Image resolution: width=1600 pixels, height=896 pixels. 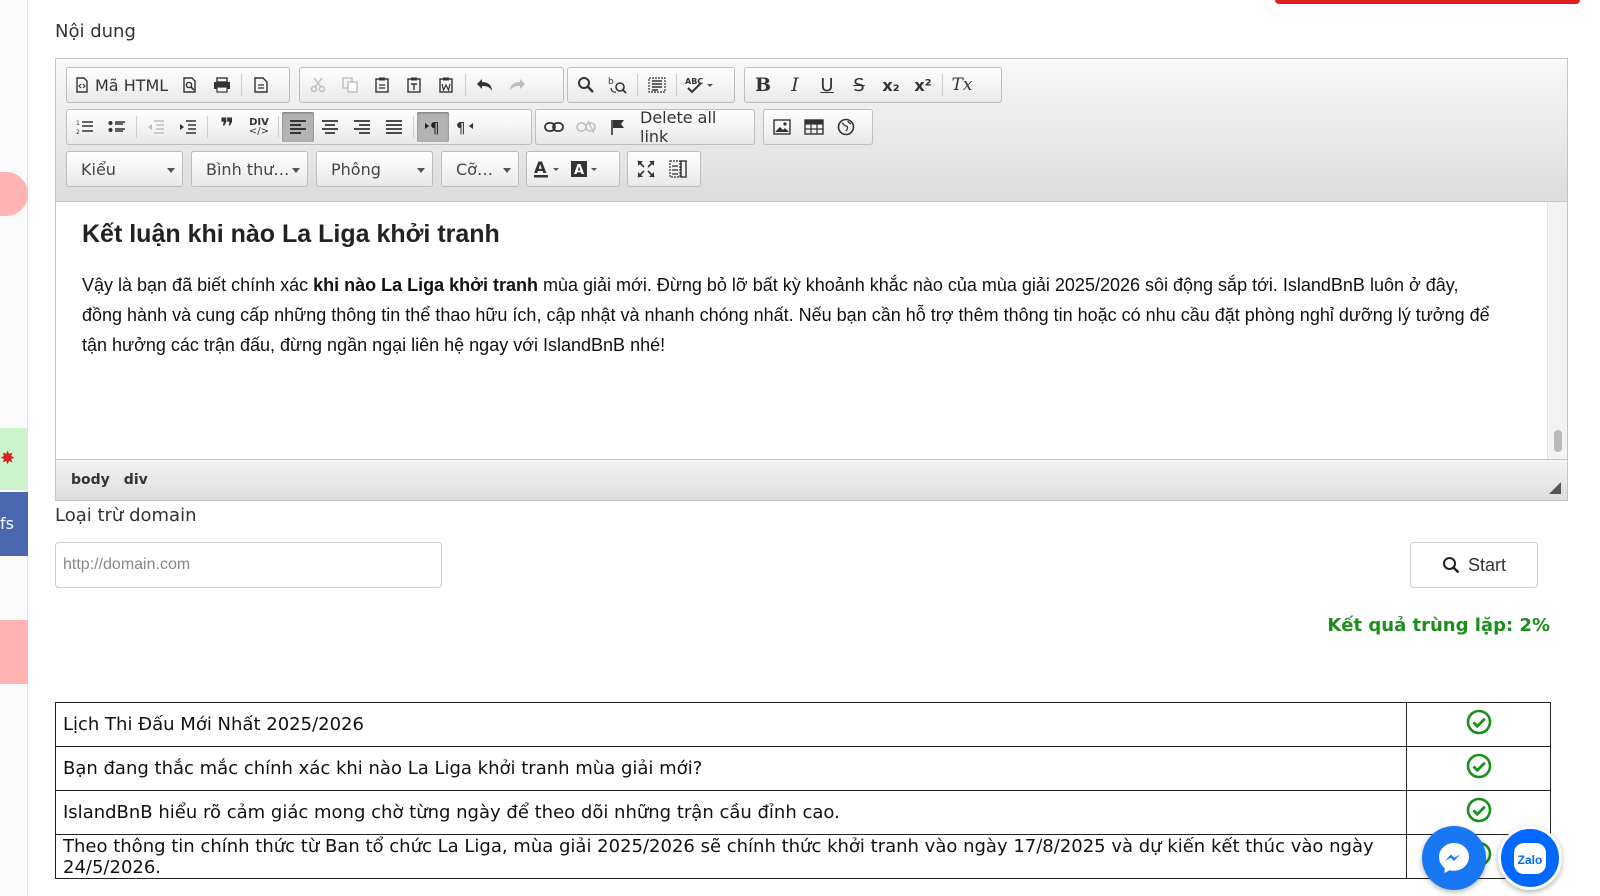 I want to click on replace-button: b, so click(x=618, y=85).